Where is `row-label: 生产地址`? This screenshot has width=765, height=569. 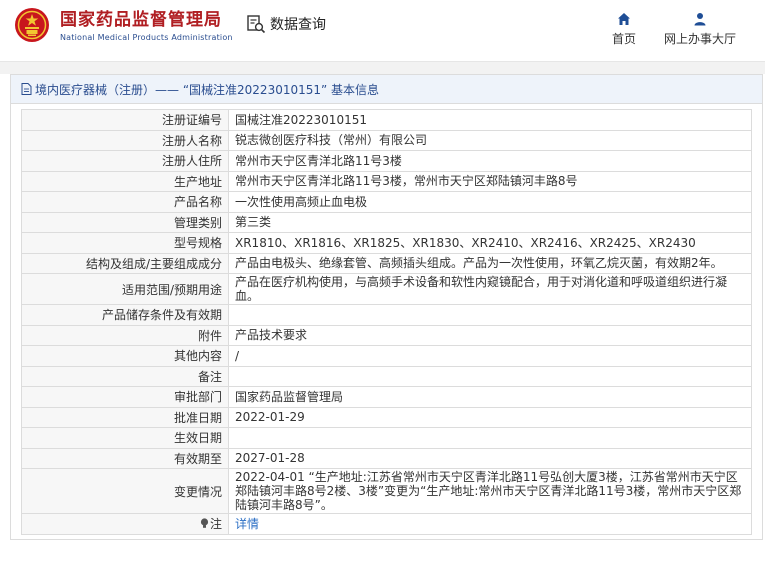
row-label: 生产地址 is located at coordinates (125, 181).